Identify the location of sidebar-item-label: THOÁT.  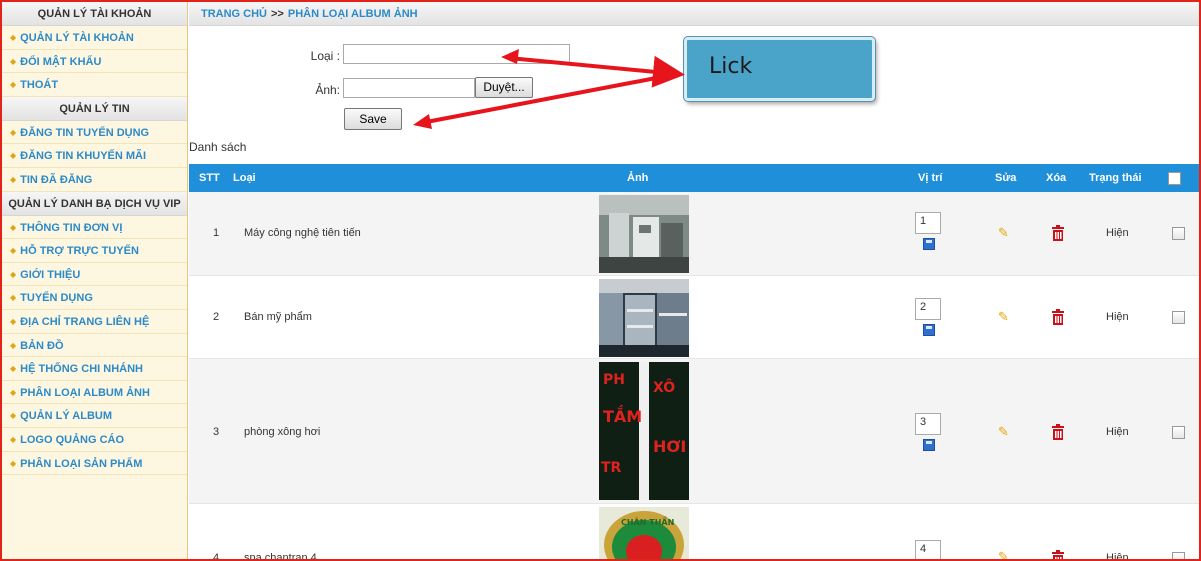
(39, 85).